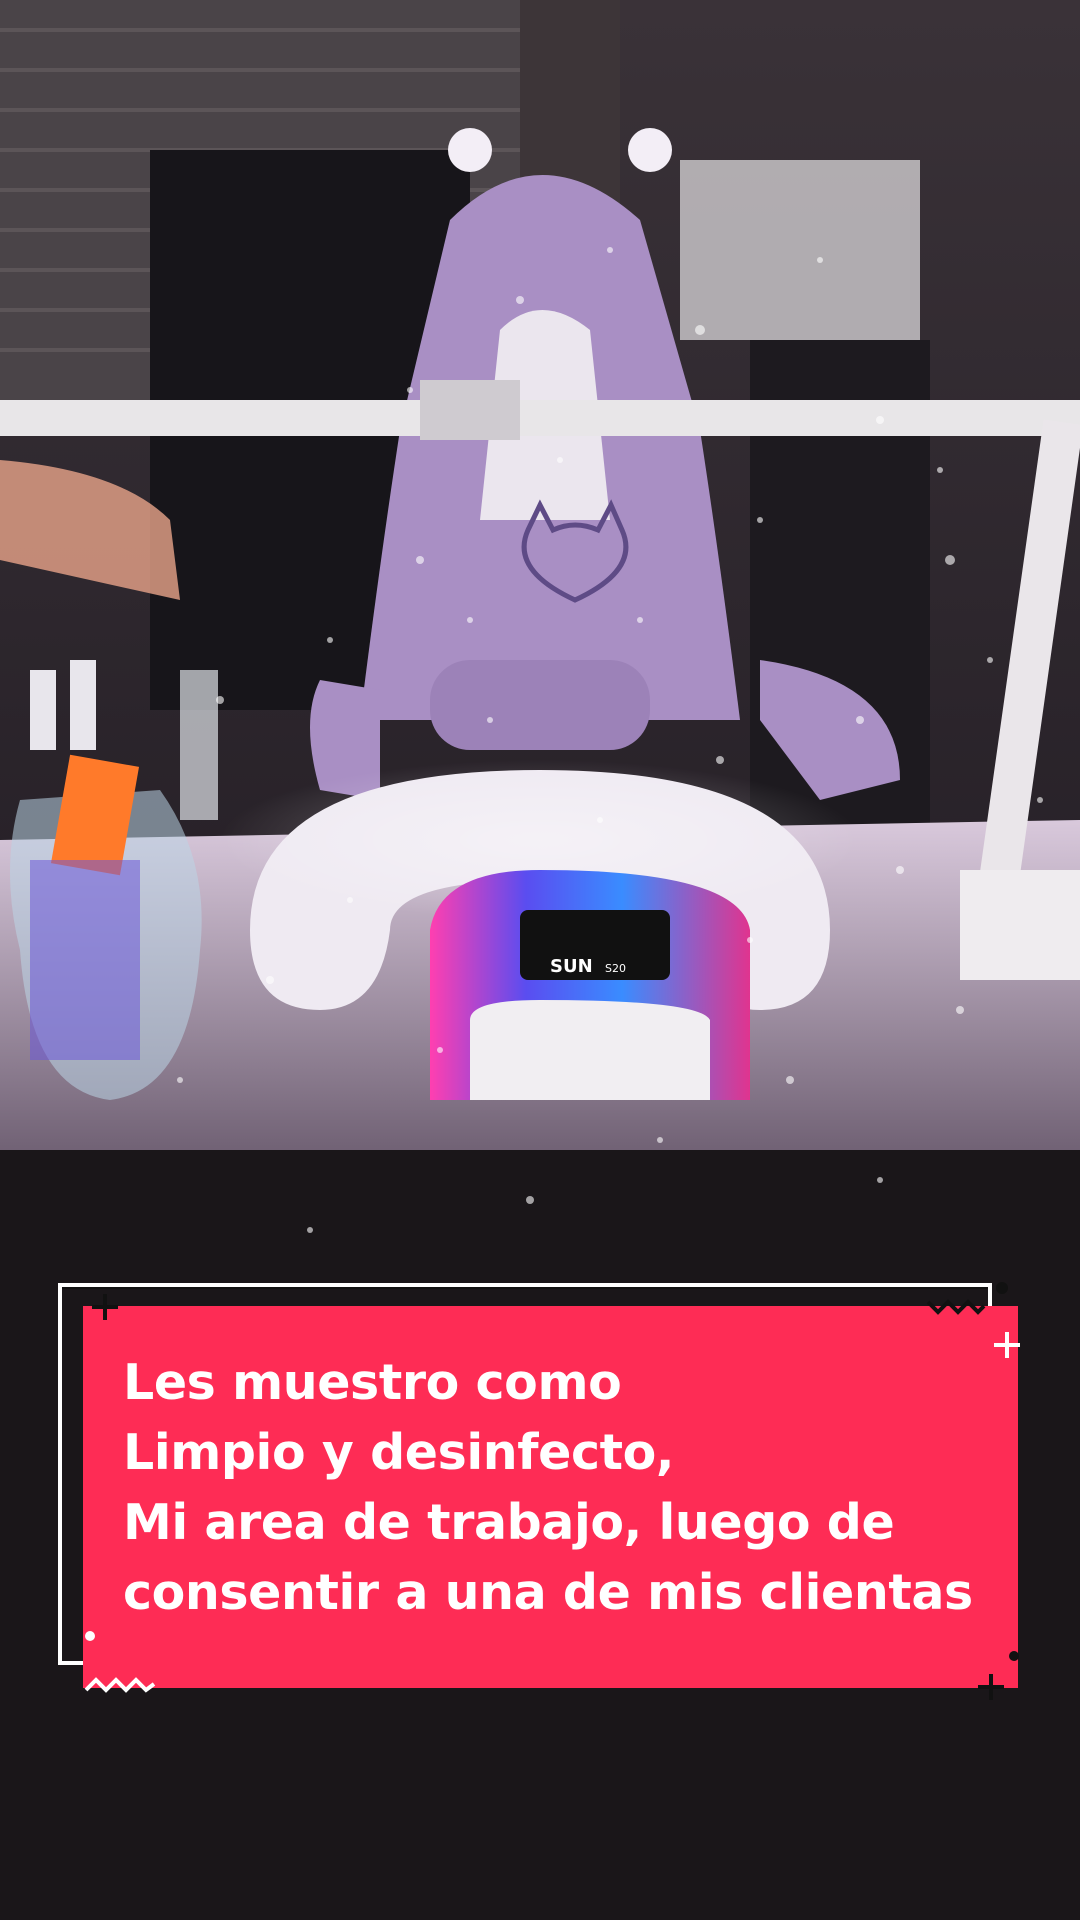  What do you see at coordinates (372, 1382) in the screenshot?
I see `caption-line-1: Les muestro como` at bounding box center [372, 1382].